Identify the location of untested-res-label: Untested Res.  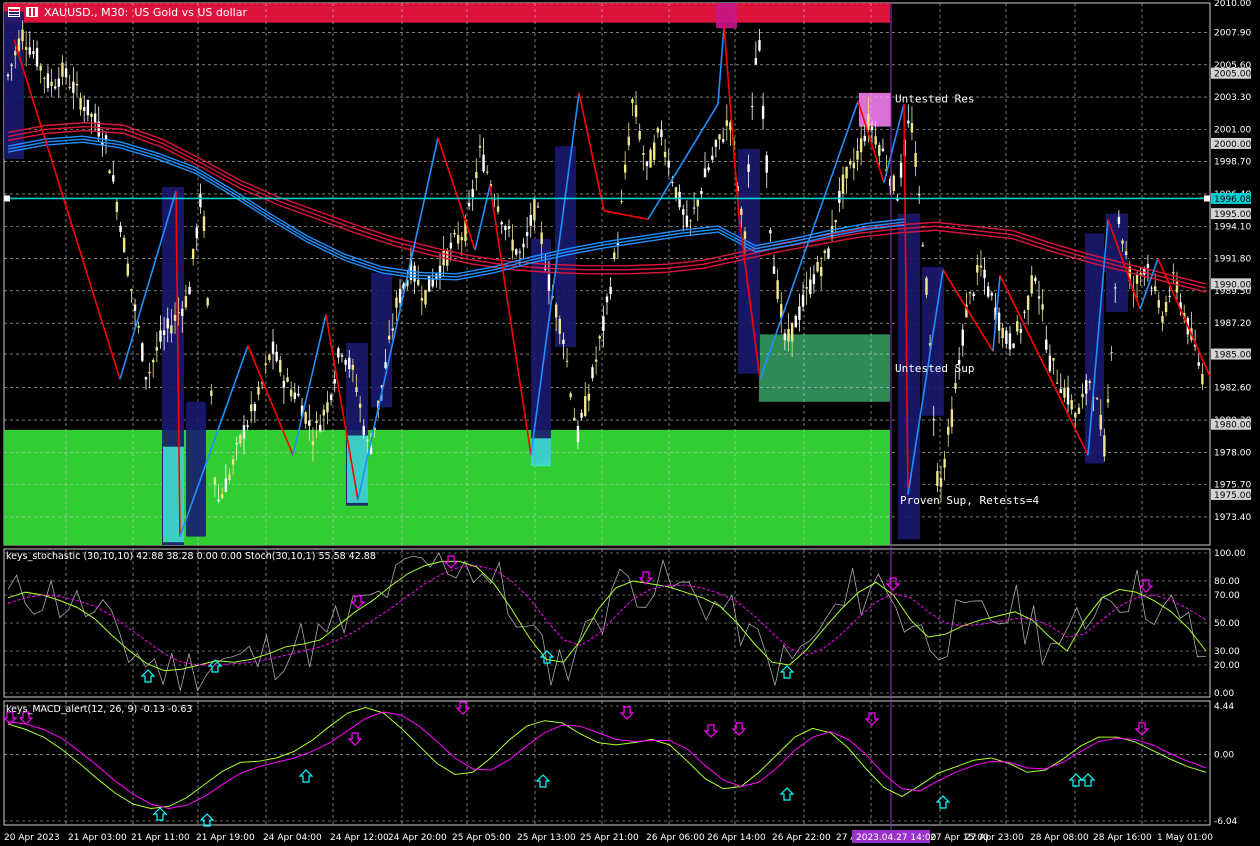
(934, 98).